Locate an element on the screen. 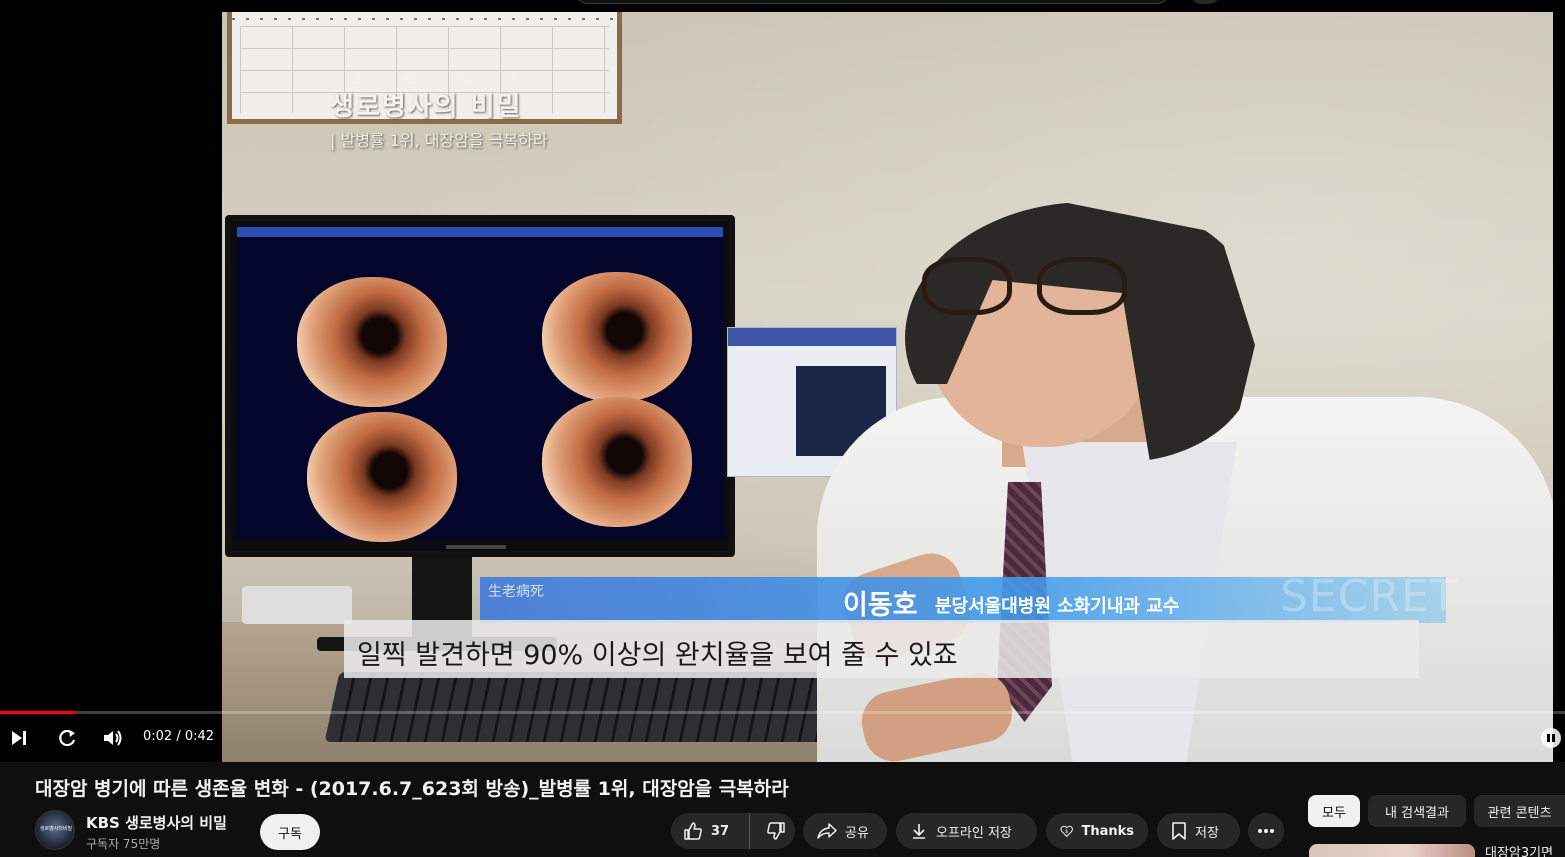  lower-third-tag: 生老病死 is located at coordinates (516, 592).